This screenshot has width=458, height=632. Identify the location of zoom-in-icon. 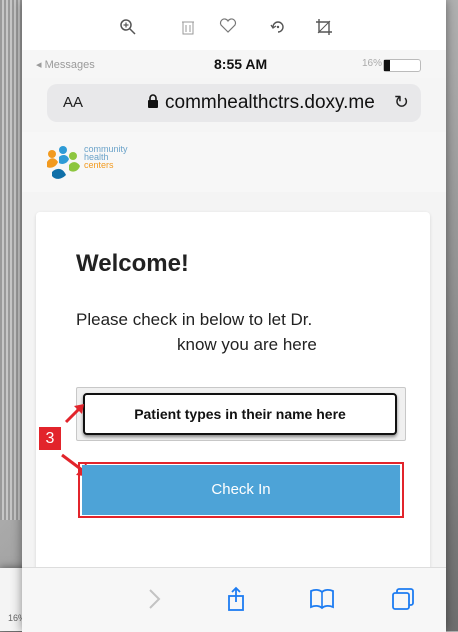
(128, 28).